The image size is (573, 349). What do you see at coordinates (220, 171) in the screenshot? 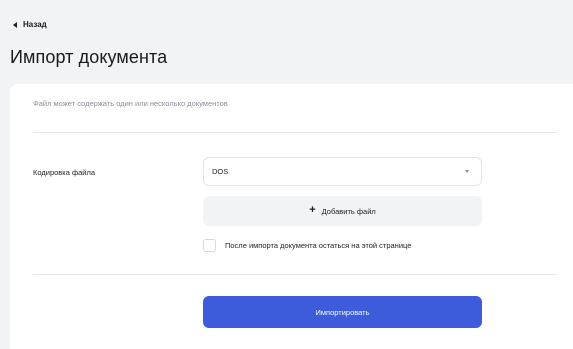
I see `encoding-select-value: DOS` at bounding box center [220, 171].